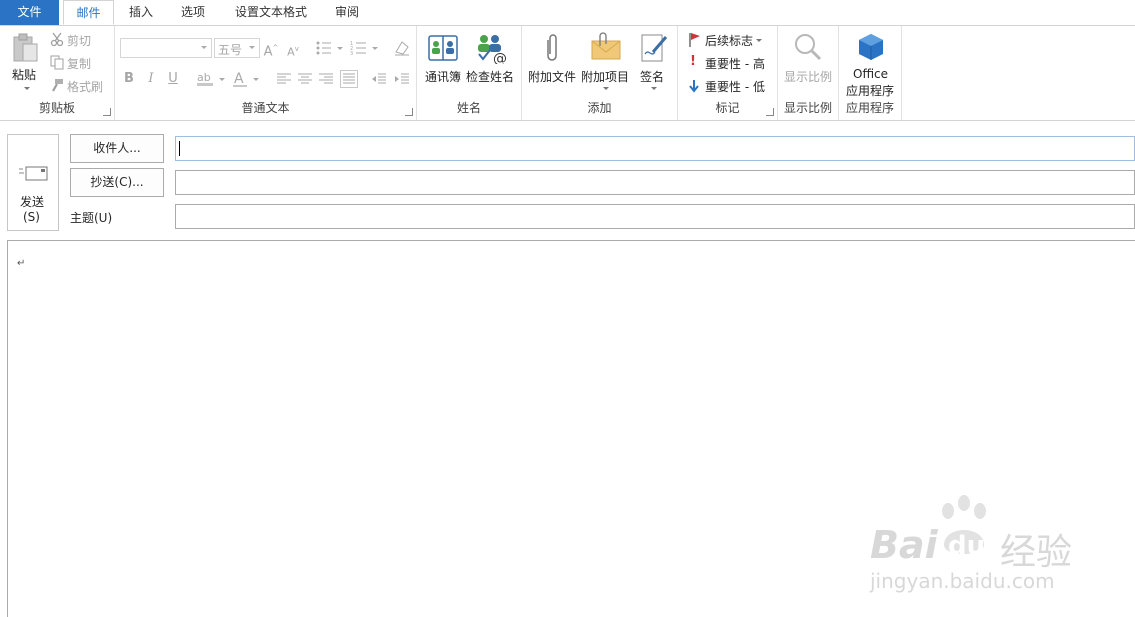 Image resolution: width=1135 pixels, height=617 pixels. Describe the element at coordinates (21, 263) in the screenshot. I see `paragraph-mark: ↵` at that location.